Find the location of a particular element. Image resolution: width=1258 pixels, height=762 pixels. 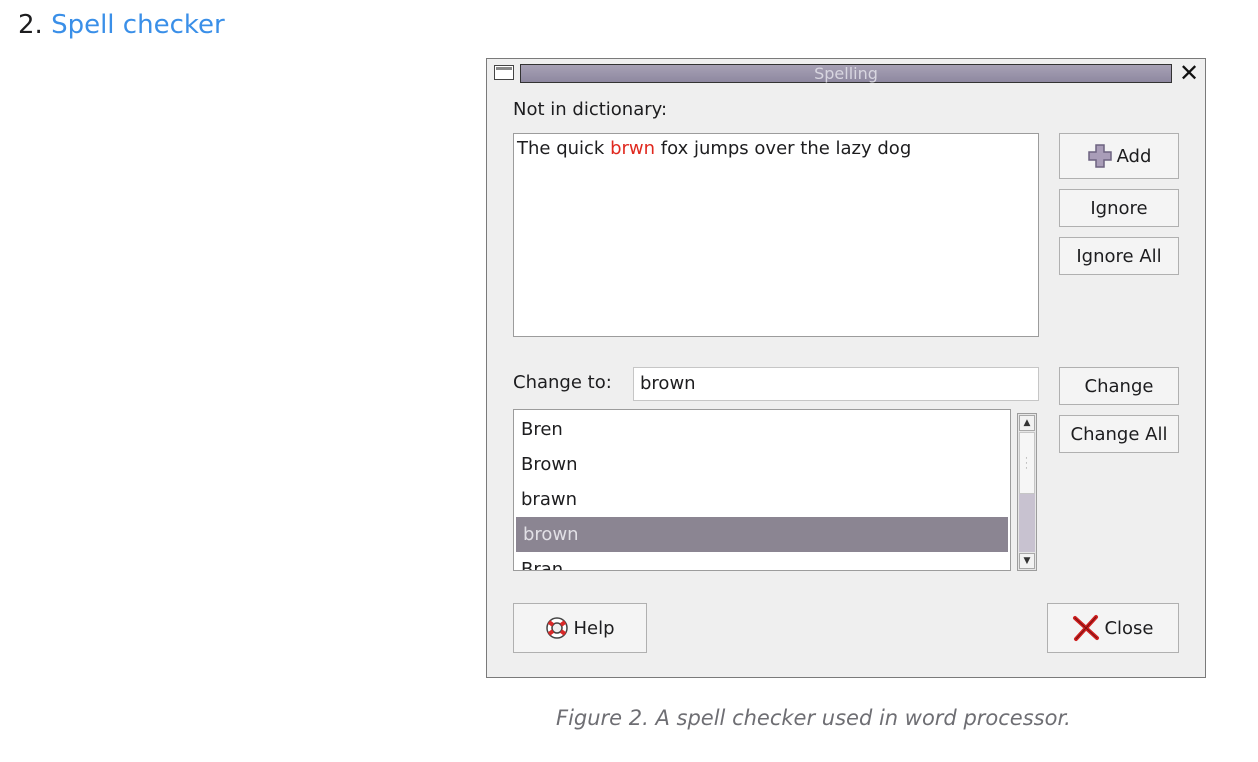

close-button-label: Close is located at coordinates (1129, 628).